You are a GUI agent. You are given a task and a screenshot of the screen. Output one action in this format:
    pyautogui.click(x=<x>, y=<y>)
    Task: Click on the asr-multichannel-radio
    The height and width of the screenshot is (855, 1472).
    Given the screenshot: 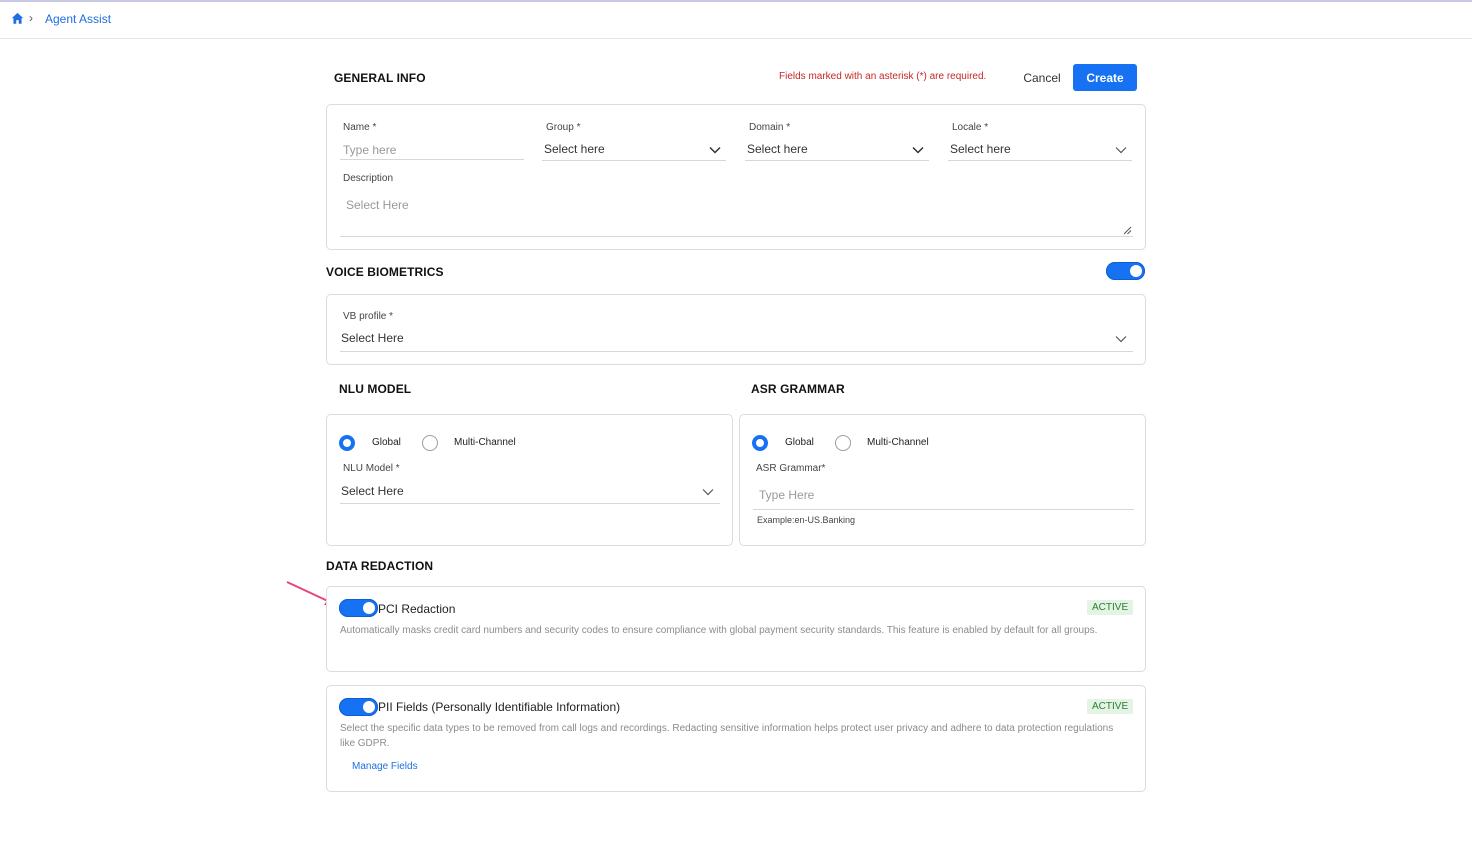 What is the action you would take?
    pyautogui.click(x=843, y=443)
    